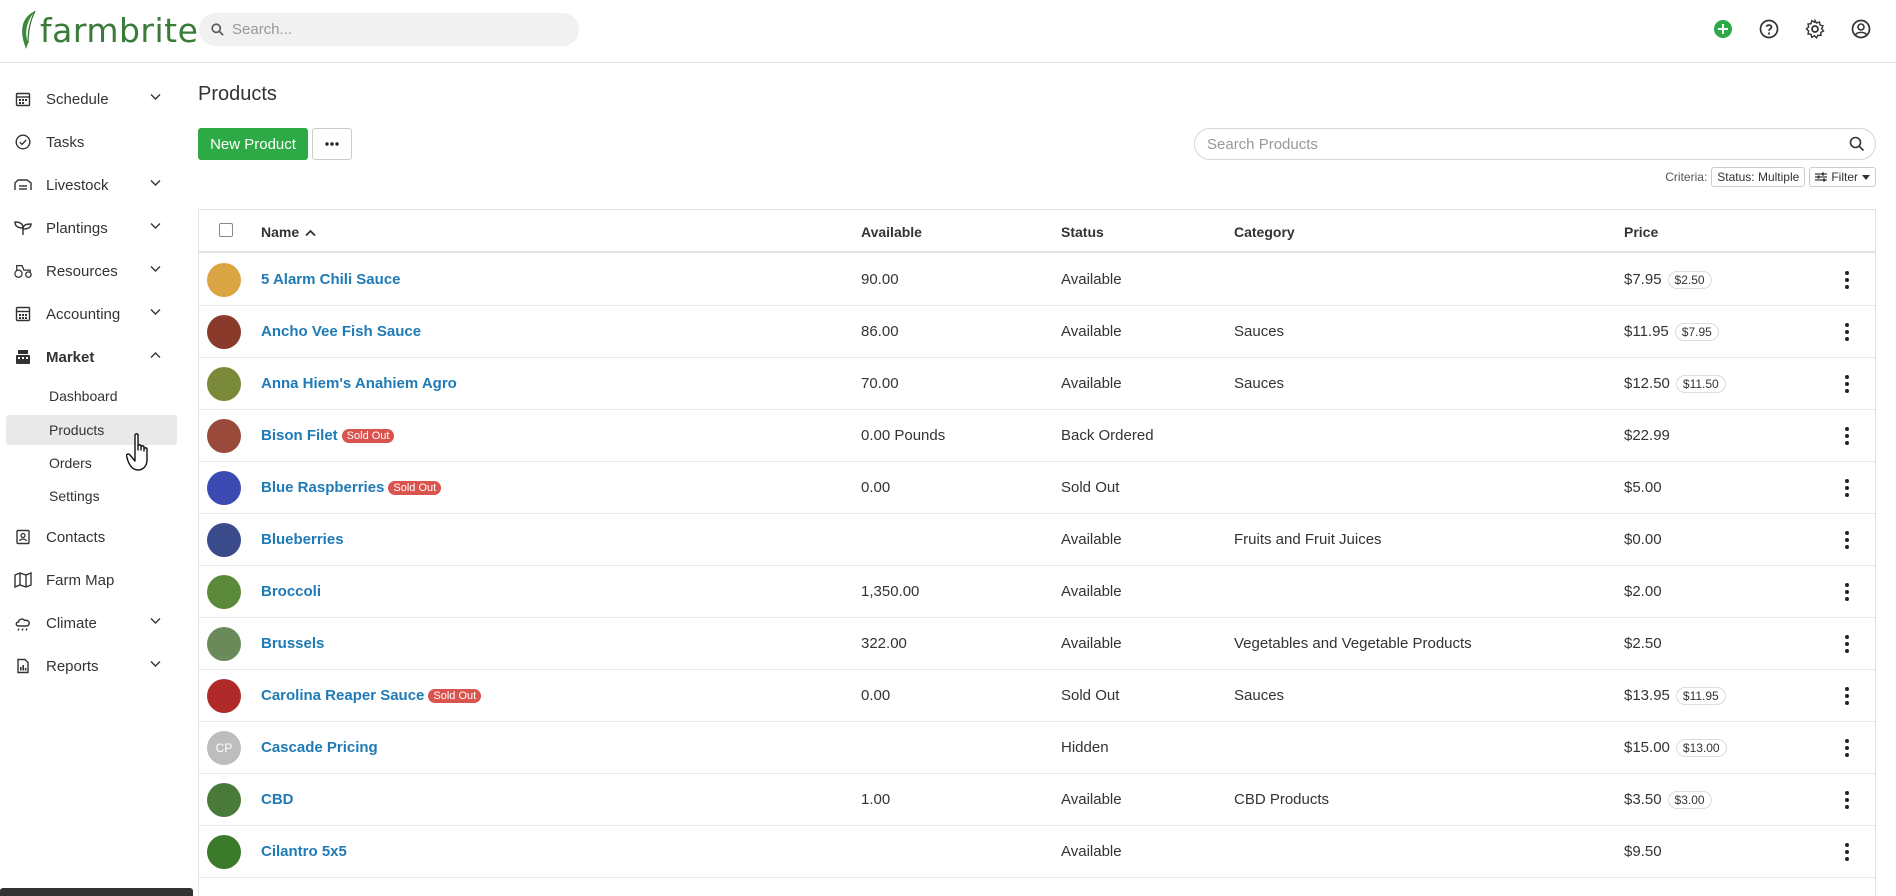  I want to click on status-cell: Hidden, so click(1085, 747).